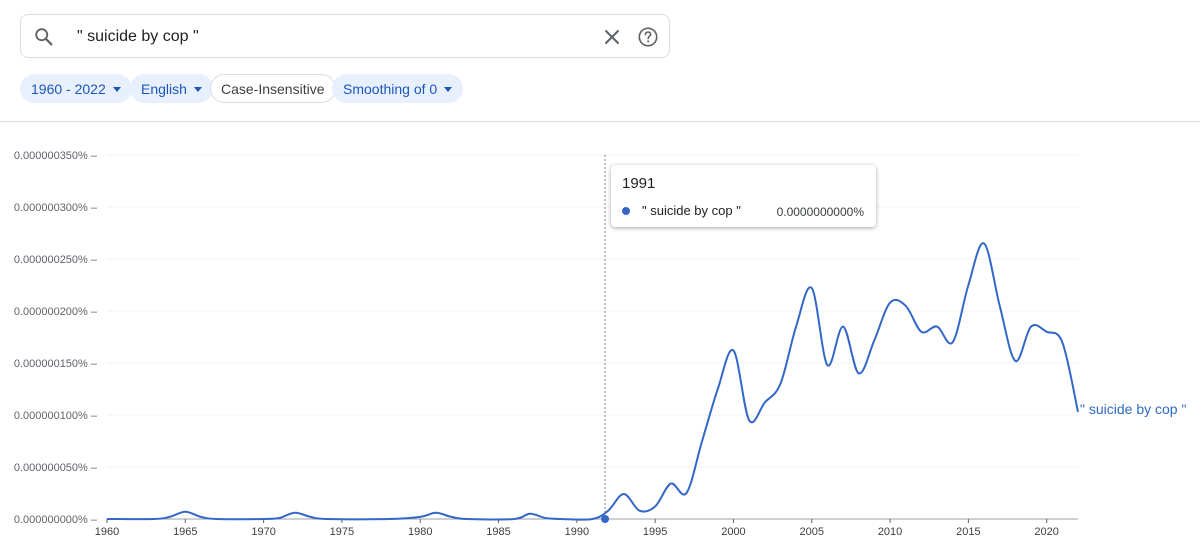  What do you see at coordinates (164, 88) in the screenshot?
I see `corpus-label: English` at bounding box center [164, 88].